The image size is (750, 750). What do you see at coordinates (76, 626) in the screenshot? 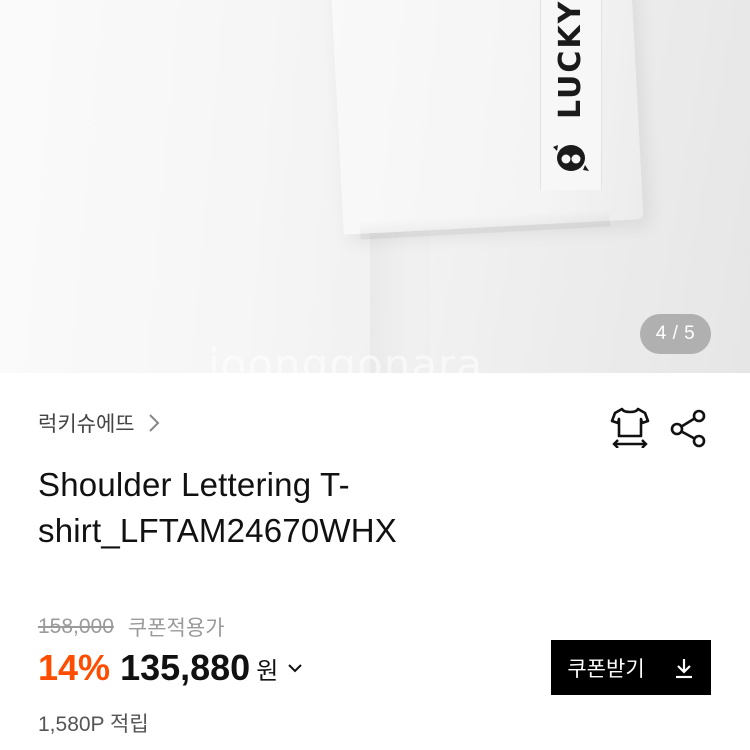
I see `original-price: 158,000` at bounding box center [76, 626].